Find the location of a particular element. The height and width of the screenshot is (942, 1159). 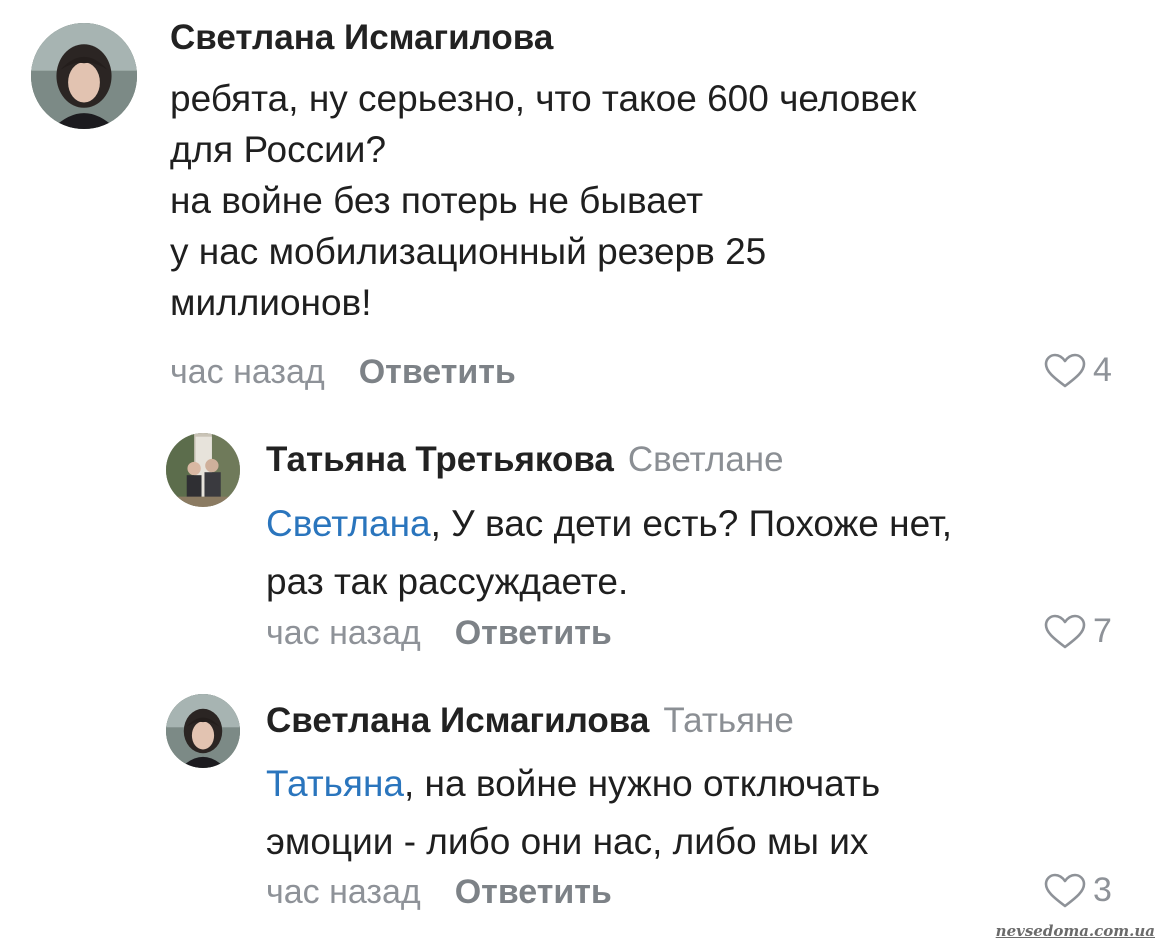

comment-text-fragment: , У вас дети есть? Похоже нет, is located at coordinates (691, 523).